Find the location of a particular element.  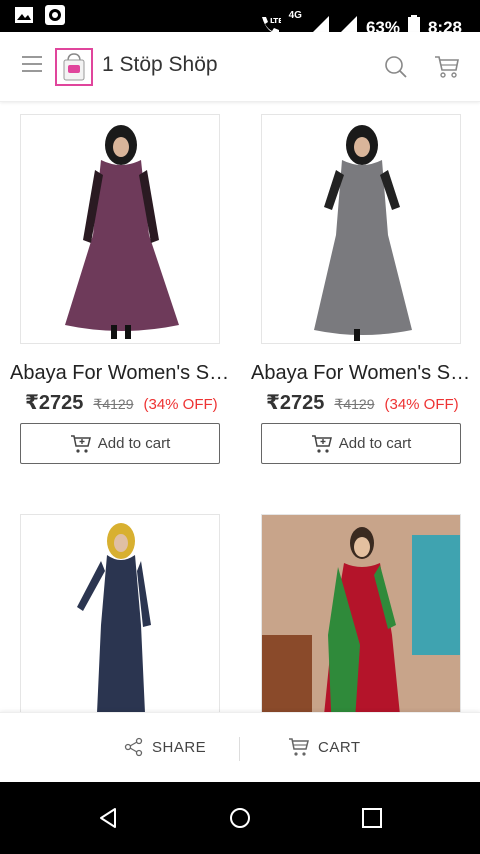

share-button: SHARE is located at coordinates (165, 747).